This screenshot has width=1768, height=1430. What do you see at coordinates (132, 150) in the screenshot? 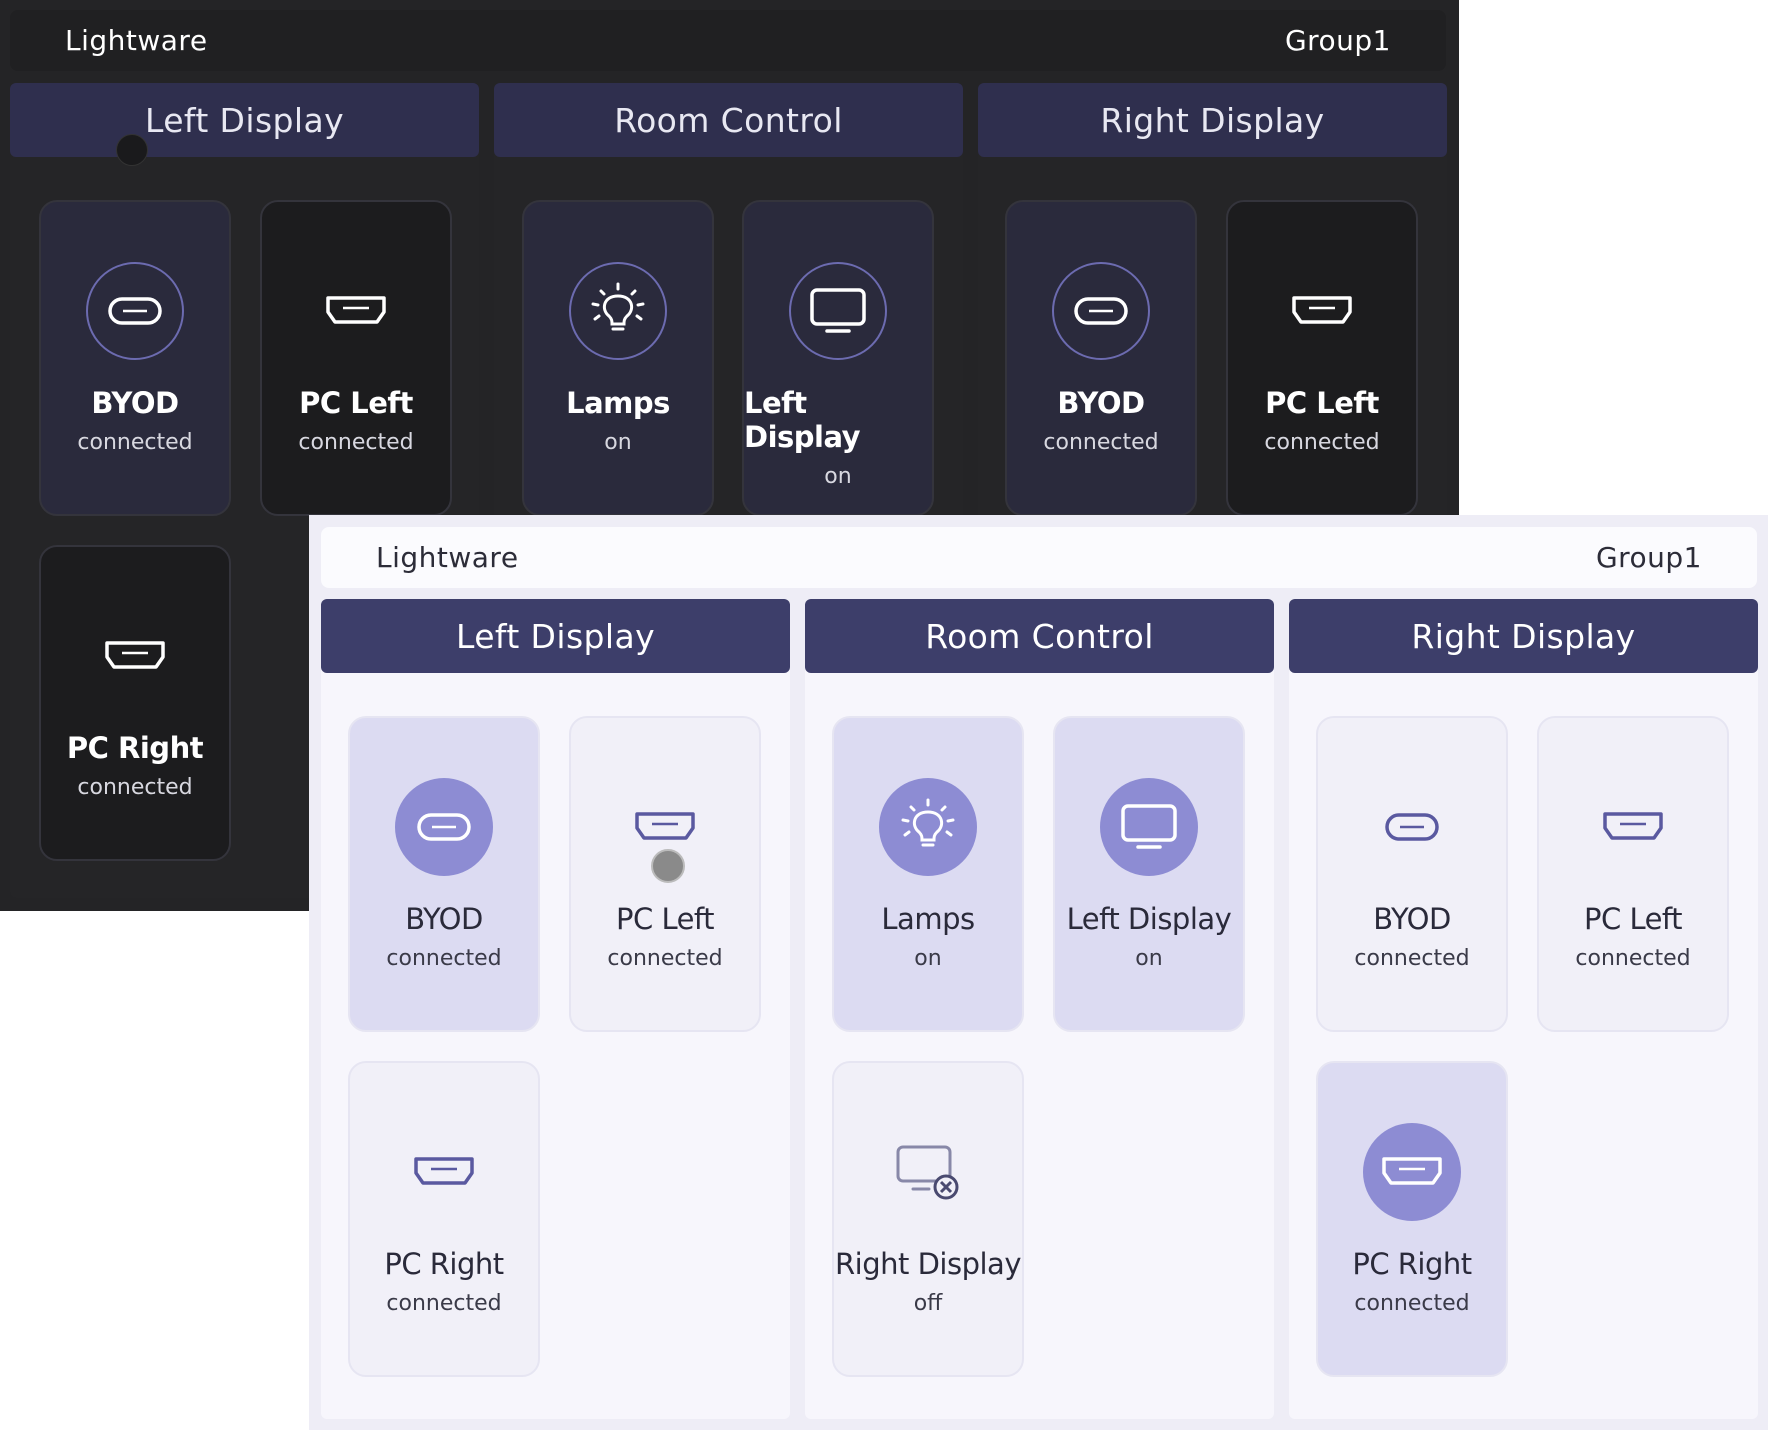
I see `cursor-indicator` at bounding box center [132, 150].